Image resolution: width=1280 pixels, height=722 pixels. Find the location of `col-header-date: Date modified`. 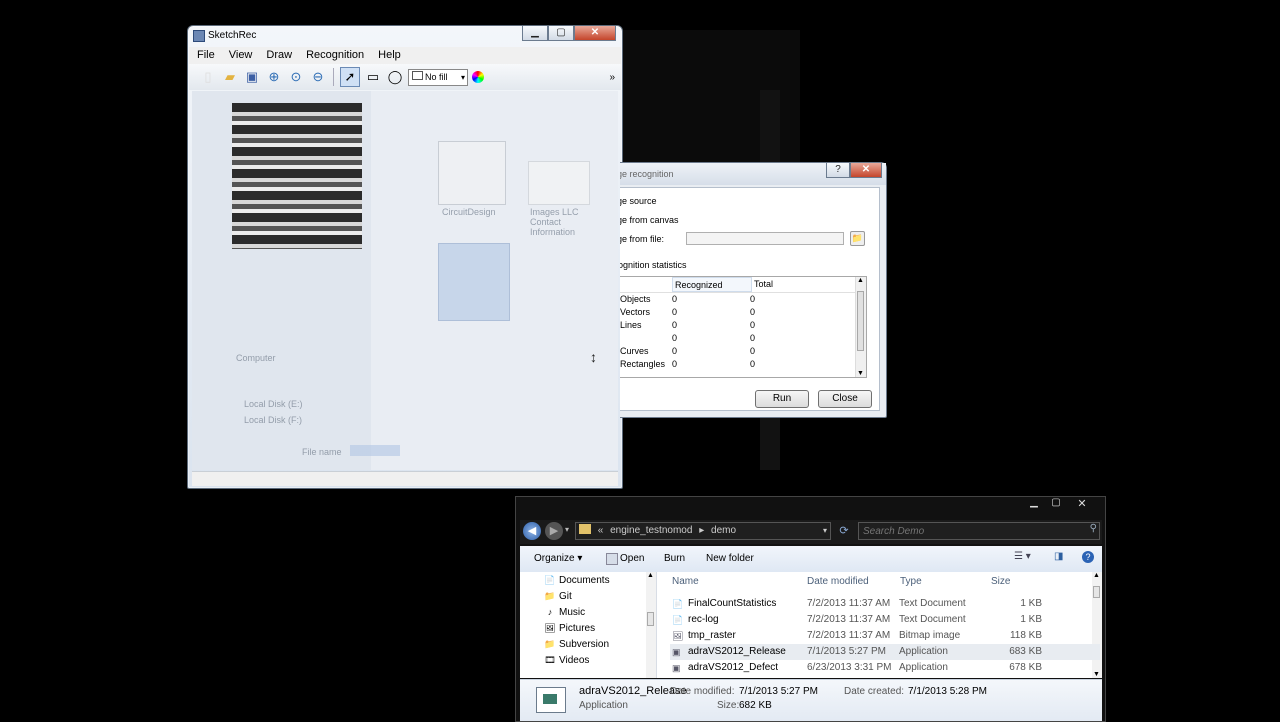

col-header-date: Date modified is located at coordinates (838, 581).